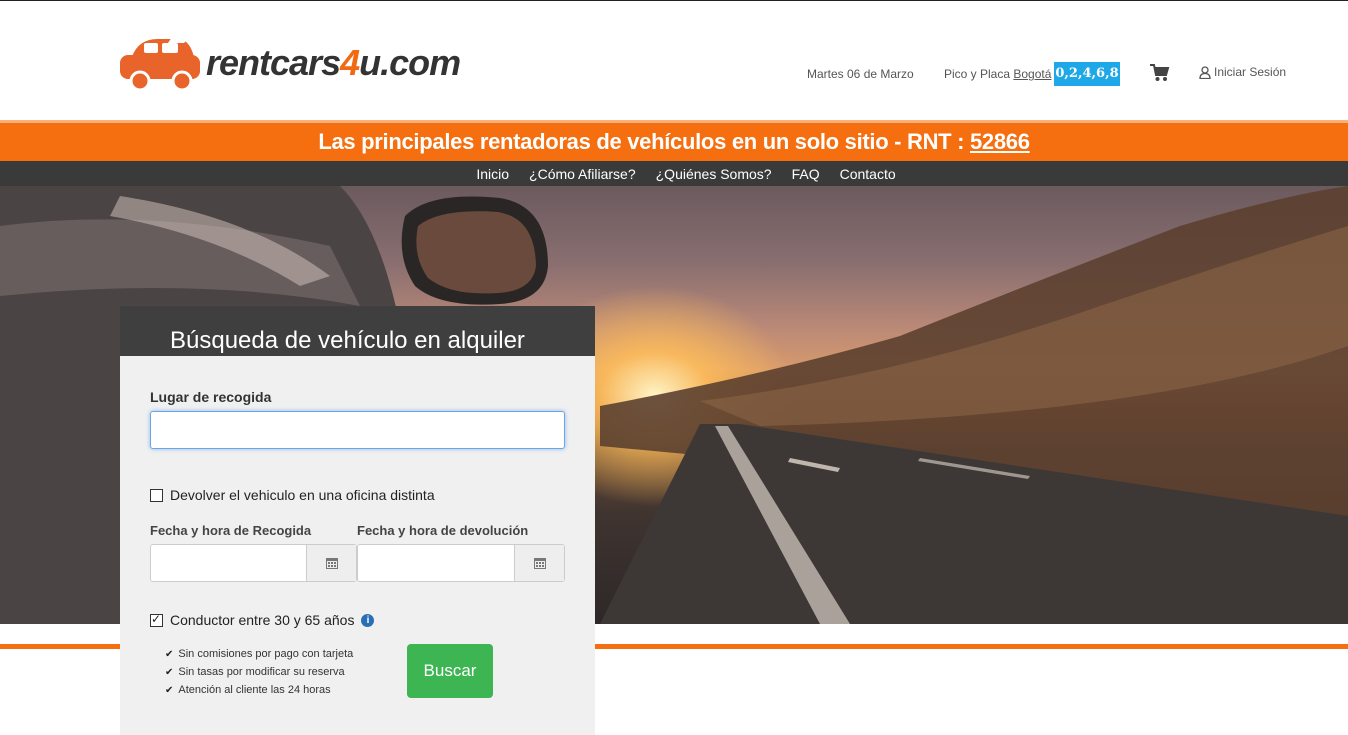  Describe the element at coordinates (1205, 72) in the screenshot. I see `user-icon` at that location.